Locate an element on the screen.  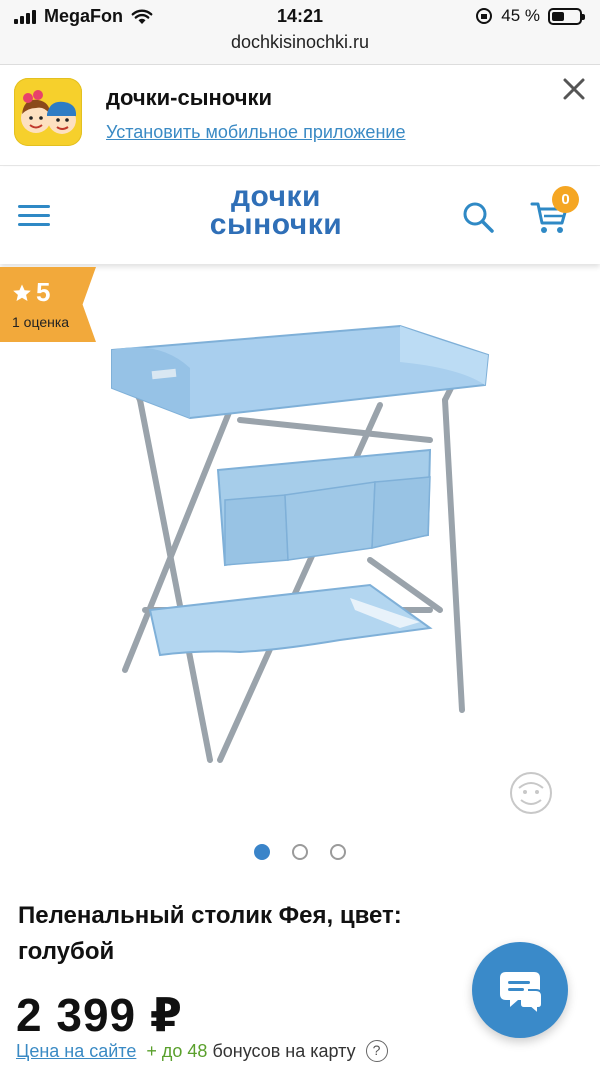
product-title: Пеленальный столик Фея, цвет: голубой is located at coordinates (210, 933).